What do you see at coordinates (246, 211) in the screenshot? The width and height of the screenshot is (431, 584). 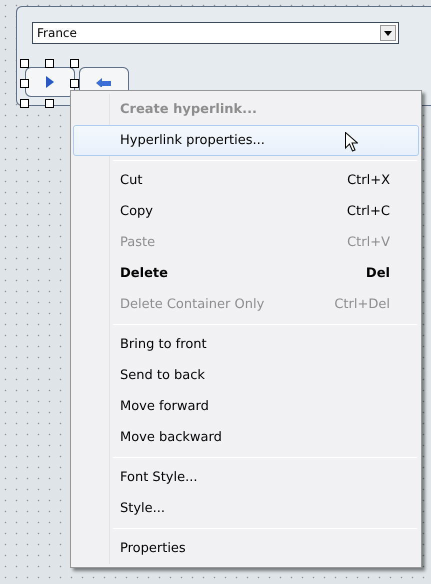 I see `menu-item: Copy Ctrl+C` at bounding box center [246, 211].